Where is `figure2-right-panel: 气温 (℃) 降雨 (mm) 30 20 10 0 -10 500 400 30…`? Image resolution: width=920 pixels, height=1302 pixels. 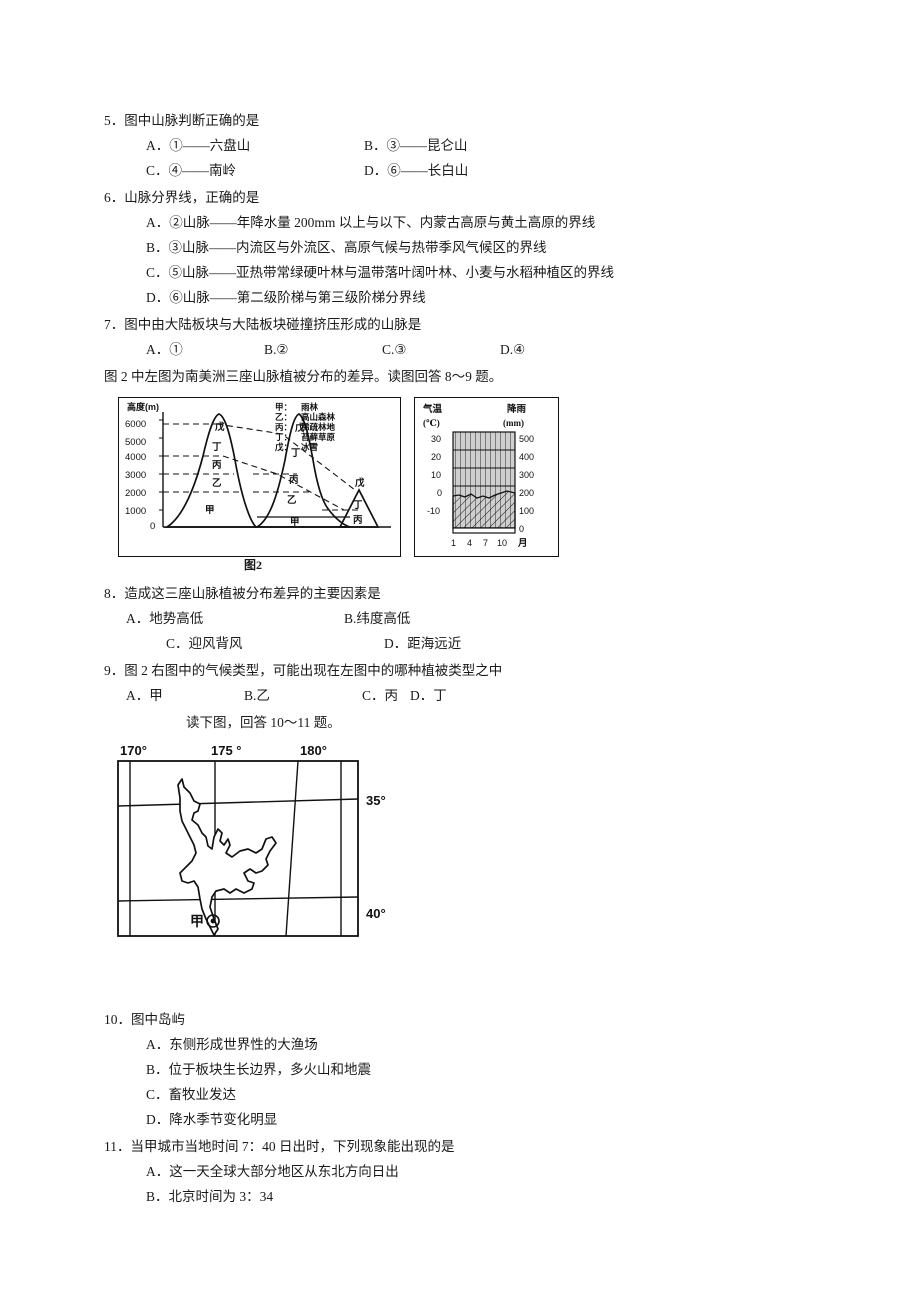 figure2-right-panel: 气温 (℃) 降雨 (mm) 30 20 10 0 -10 500 400 30… is located at coordinates (486, 477).